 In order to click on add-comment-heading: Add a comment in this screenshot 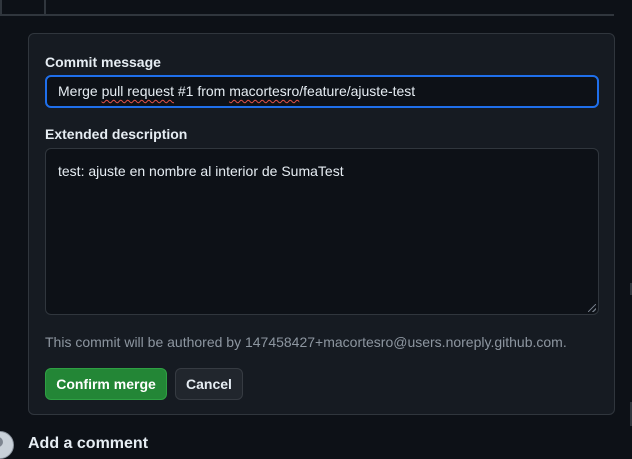, I will do `click(88, 443)`.